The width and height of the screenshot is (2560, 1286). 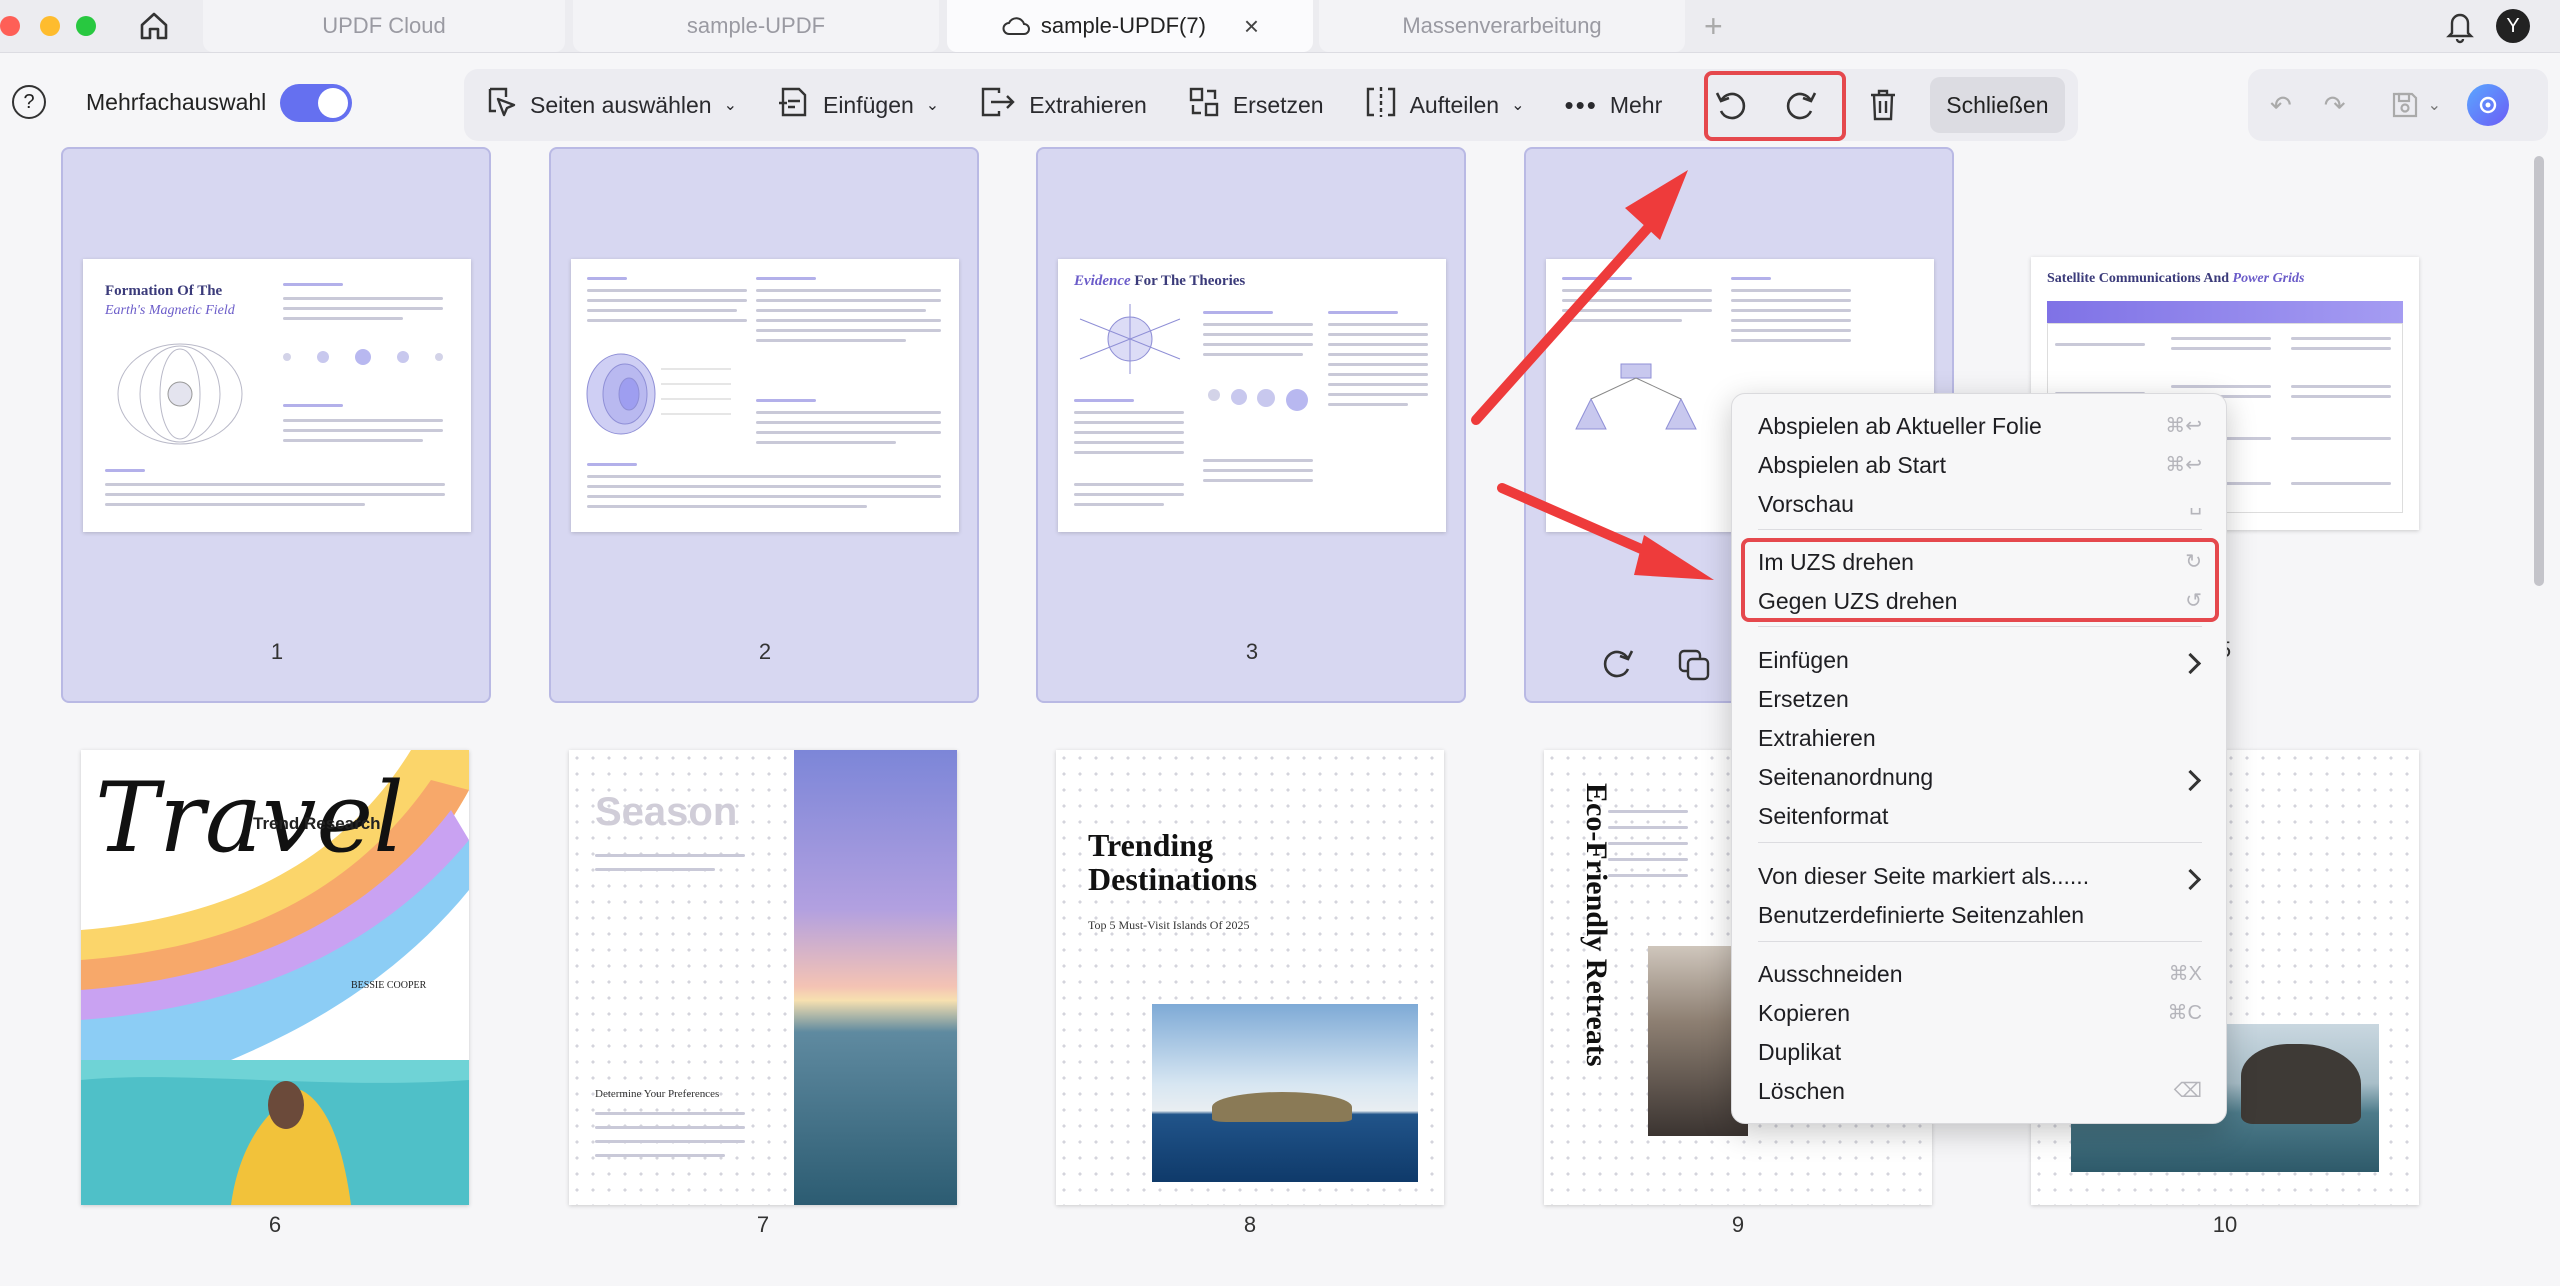 I want to click on menu-item-preview: Vorschau, so click(x=1806, y=504).